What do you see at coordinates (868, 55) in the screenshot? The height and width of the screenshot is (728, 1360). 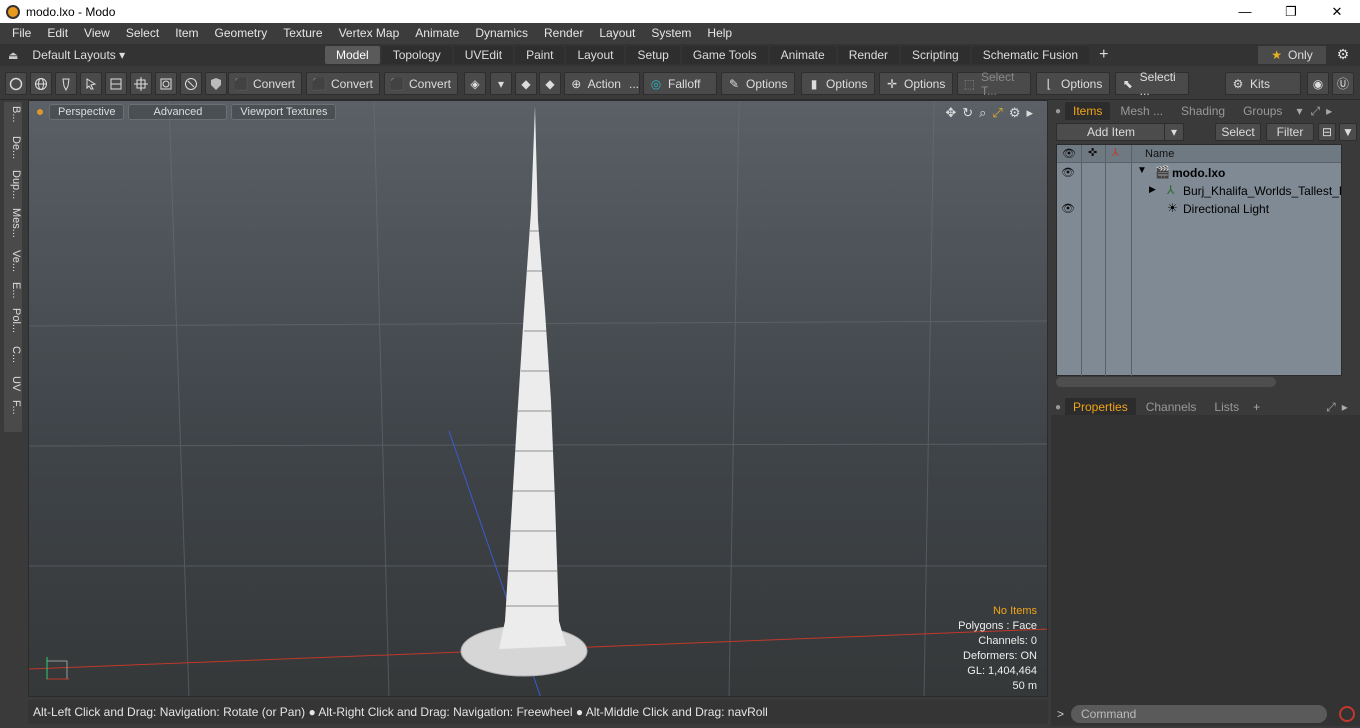 I see `tab-render: Render` at bounding box center [868, 55].